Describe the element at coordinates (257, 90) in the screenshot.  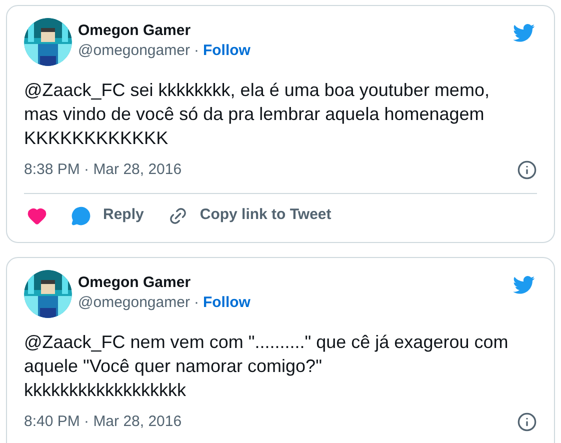
I see `tweet-text-line: @Zaack_FC sei kkkkkkkk, ela é uma boa youtuber memo,` at that location.